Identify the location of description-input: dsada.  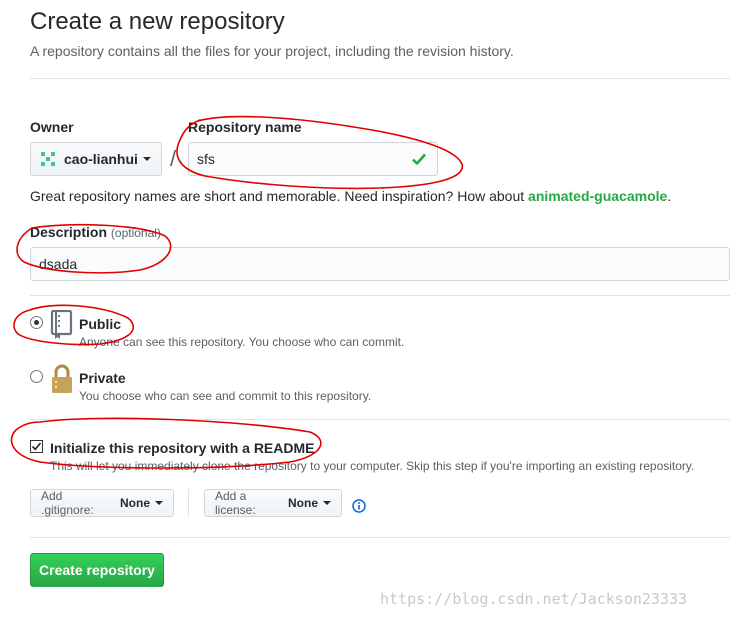
(380, 264).